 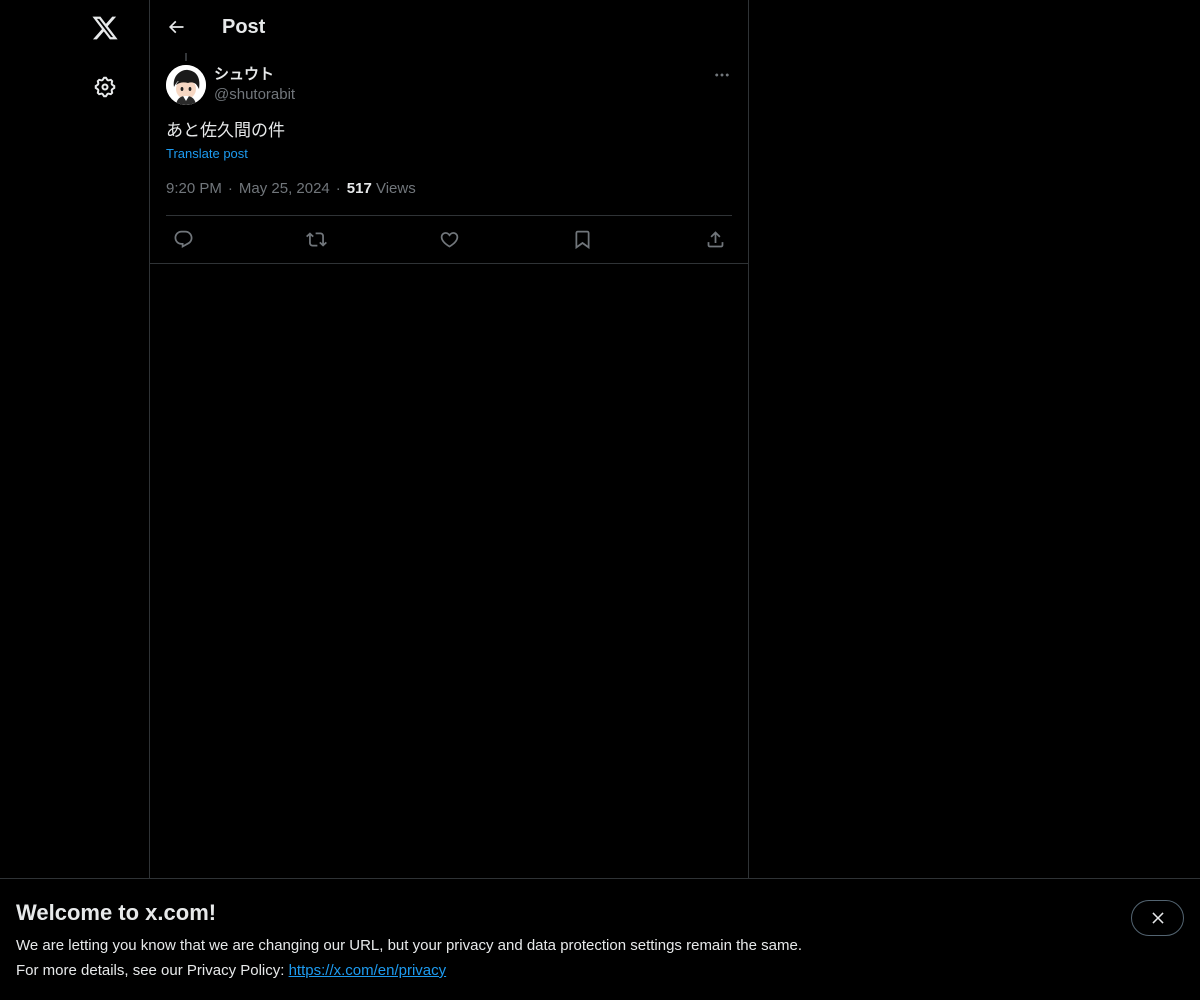 What do you see at coordinates (368, 970) in the screenshot?
I see `privacy-policy-link: https://x.com/en/privacy` at bounding box center [368, 970].